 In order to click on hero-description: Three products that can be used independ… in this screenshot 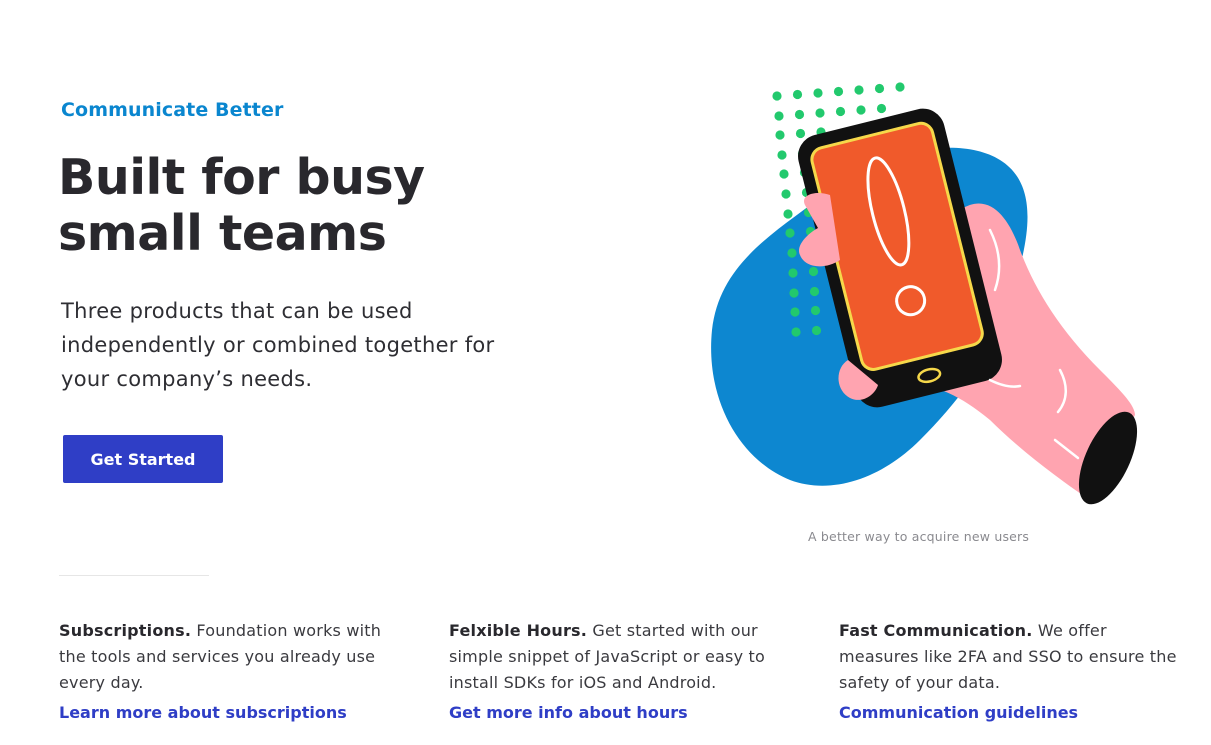, I will do `click(278, 345)`.